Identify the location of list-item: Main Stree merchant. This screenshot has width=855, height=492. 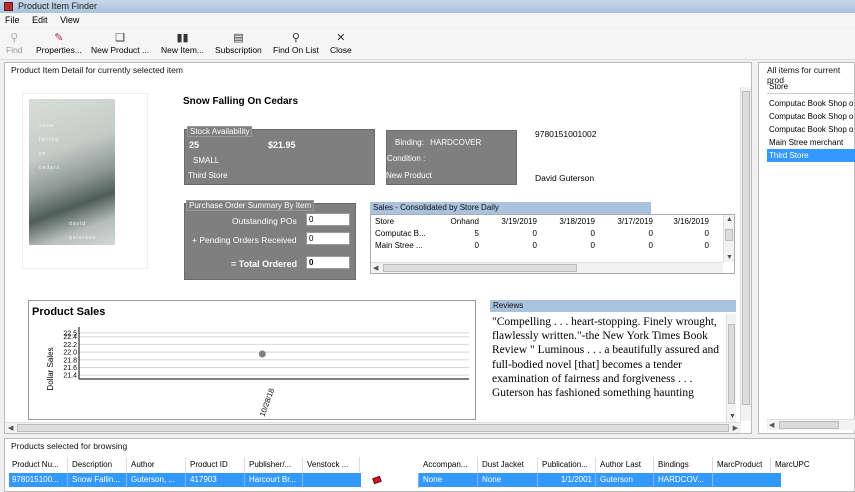
(811, 142).